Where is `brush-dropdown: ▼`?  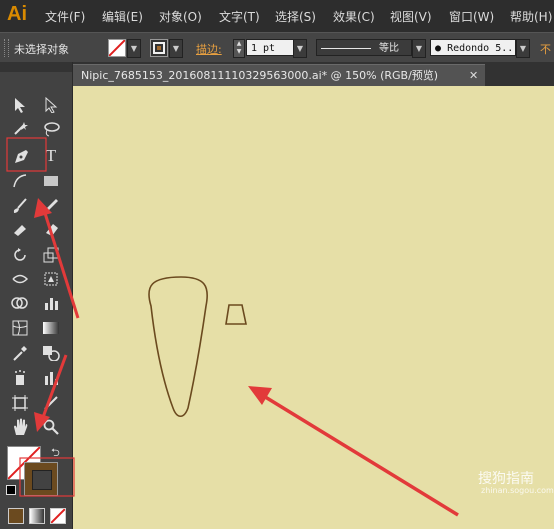
brush-dropdown: ▼ is located at coordinates (523, 48).